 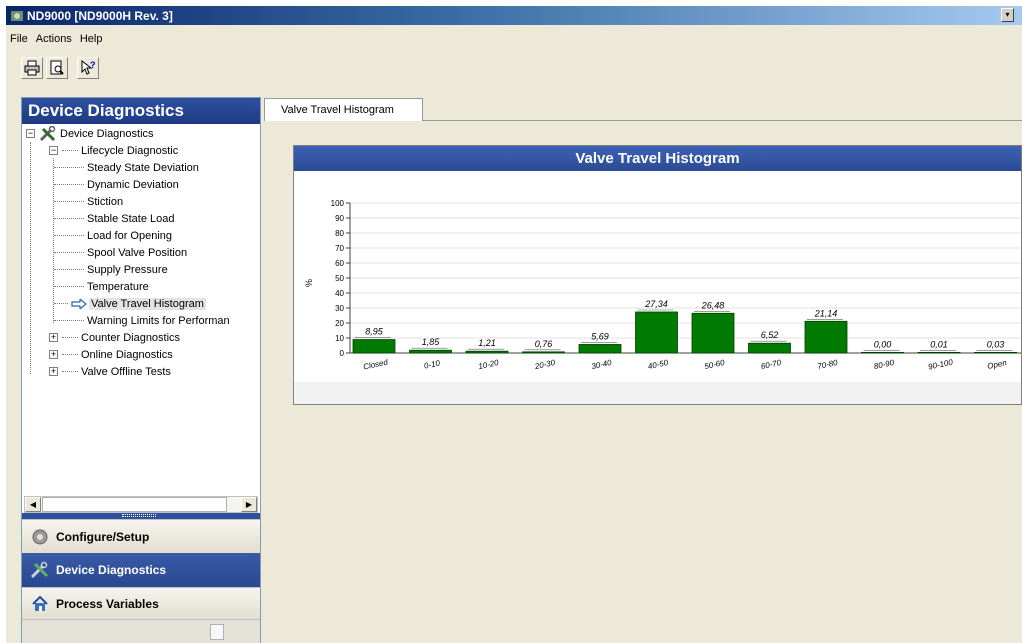 I want to click on toolbar: ?, so click(x=514, y=70).